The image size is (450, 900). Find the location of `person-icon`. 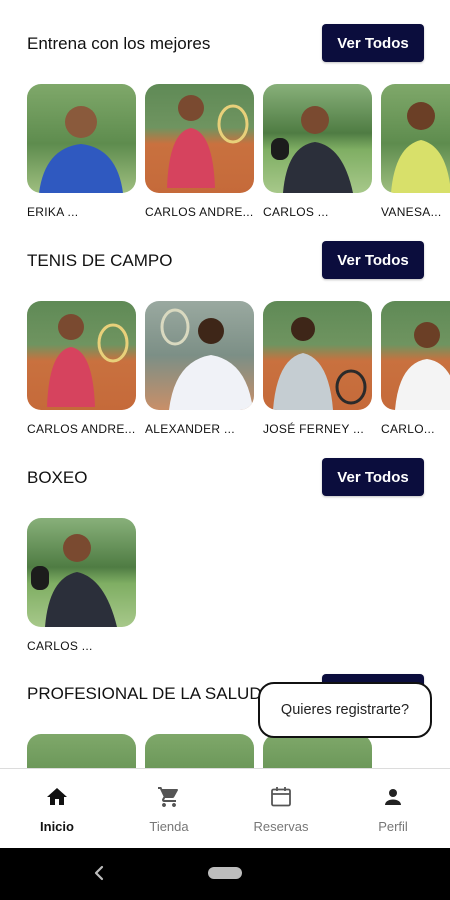

person-icon is located at coordinates (393, 797).